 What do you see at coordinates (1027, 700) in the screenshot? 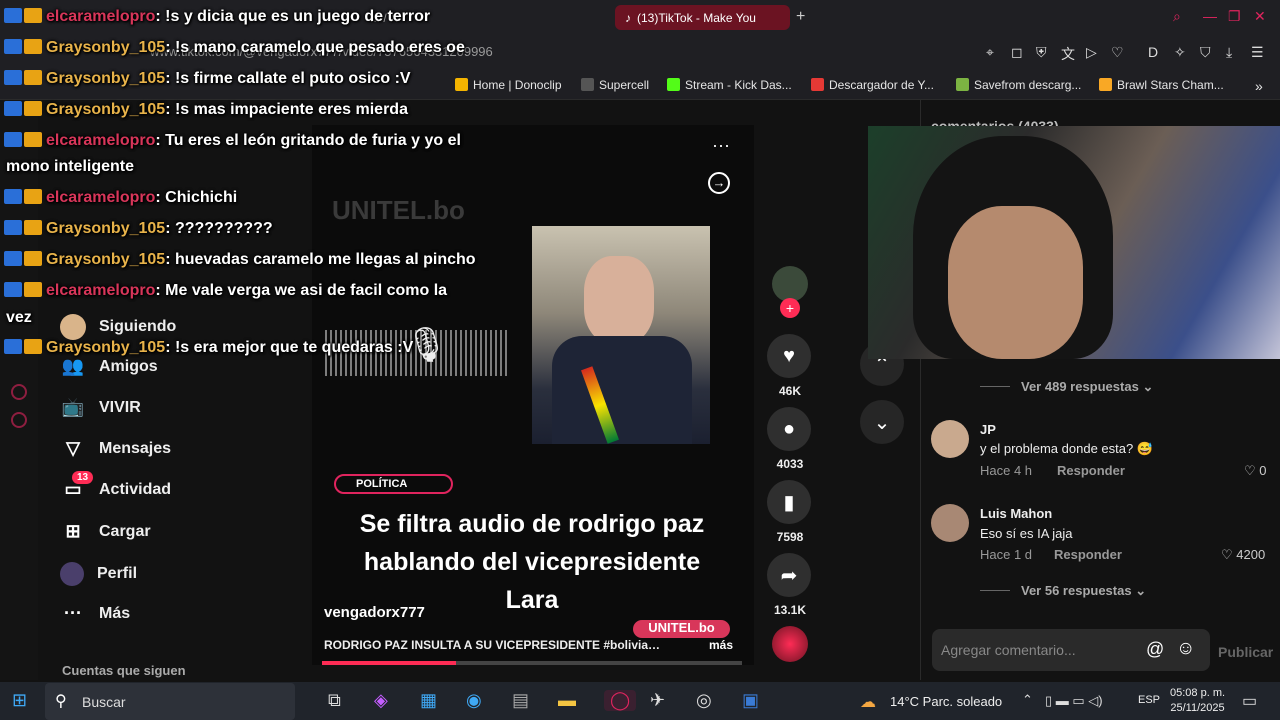
I see `chevron-up-icon: ⌃` at bounding box center [1027, 700].